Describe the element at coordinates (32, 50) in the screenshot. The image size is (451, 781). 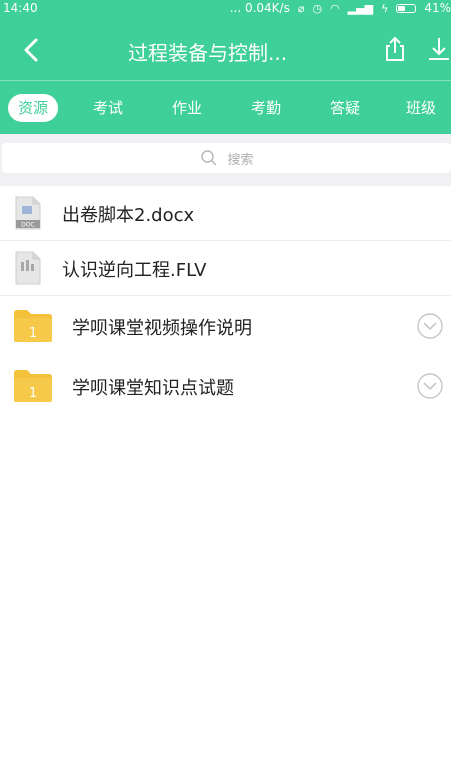
I see `back-arrow-icon` at that location.